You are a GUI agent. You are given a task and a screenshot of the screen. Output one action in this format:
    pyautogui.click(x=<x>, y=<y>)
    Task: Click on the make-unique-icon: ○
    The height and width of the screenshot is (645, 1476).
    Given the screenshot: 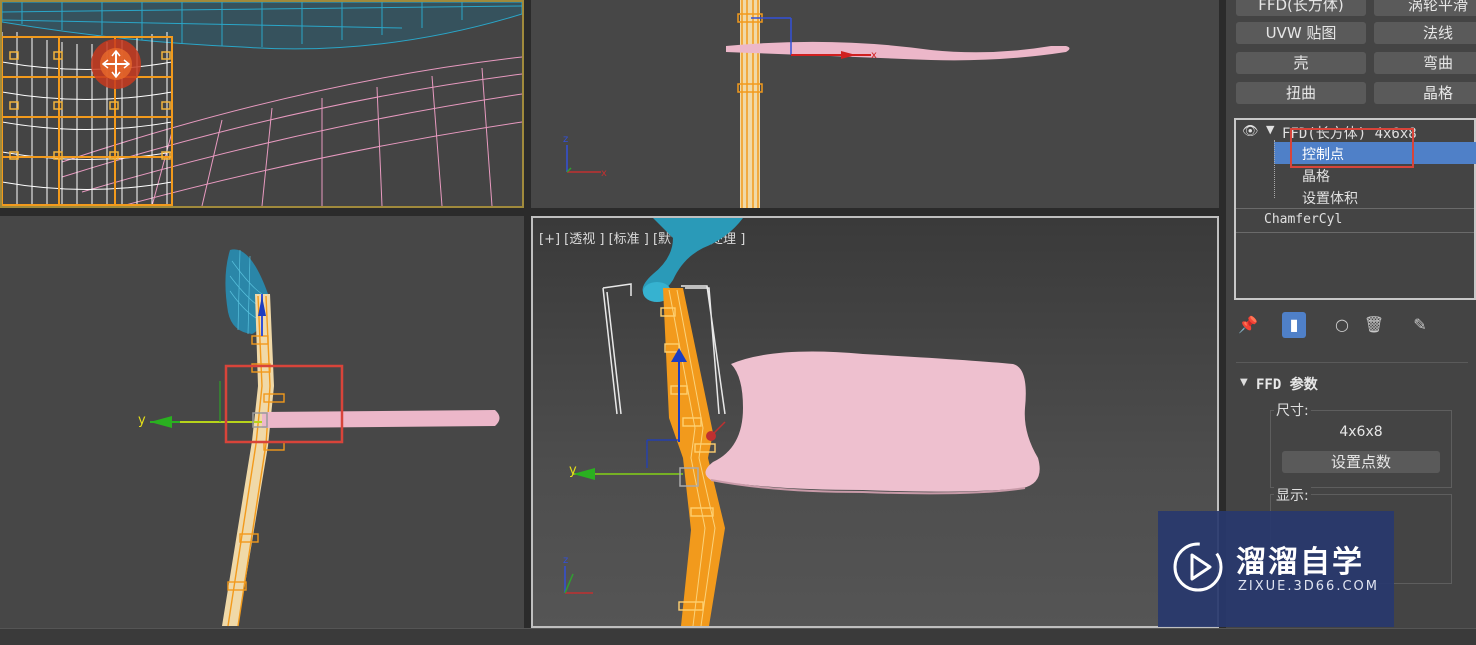 What is the action you would take?
    pyautogui.click(x=1342, y=325)
    